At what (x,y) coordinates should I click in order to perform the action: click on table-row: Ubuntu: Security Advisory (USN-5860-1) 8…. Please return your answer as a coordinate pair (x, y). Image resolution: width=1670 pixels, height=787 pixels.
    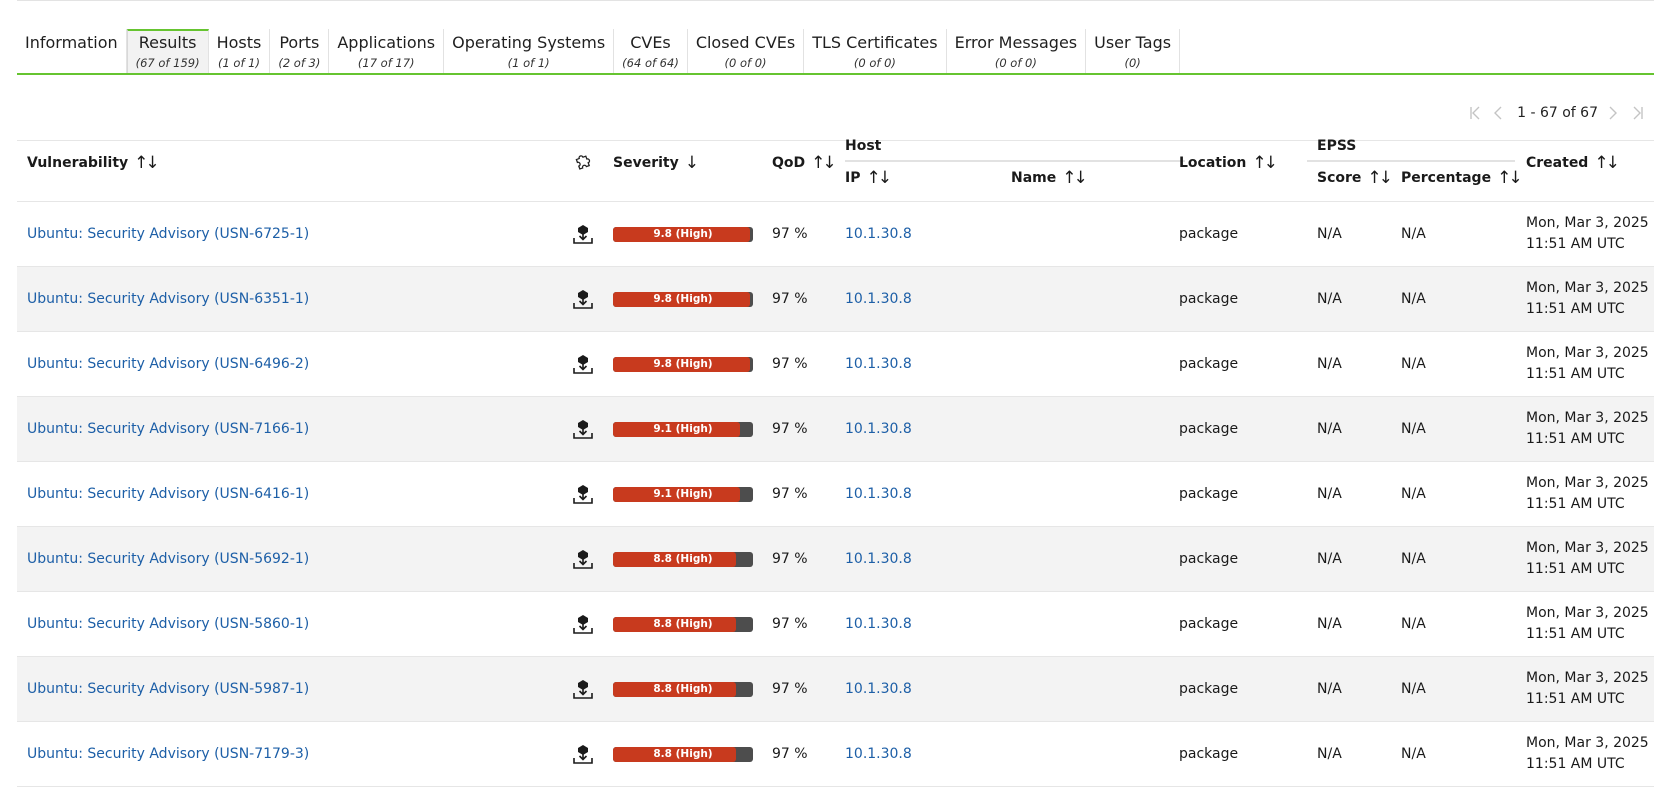
    Looking at the image, I should click on (835, 624).